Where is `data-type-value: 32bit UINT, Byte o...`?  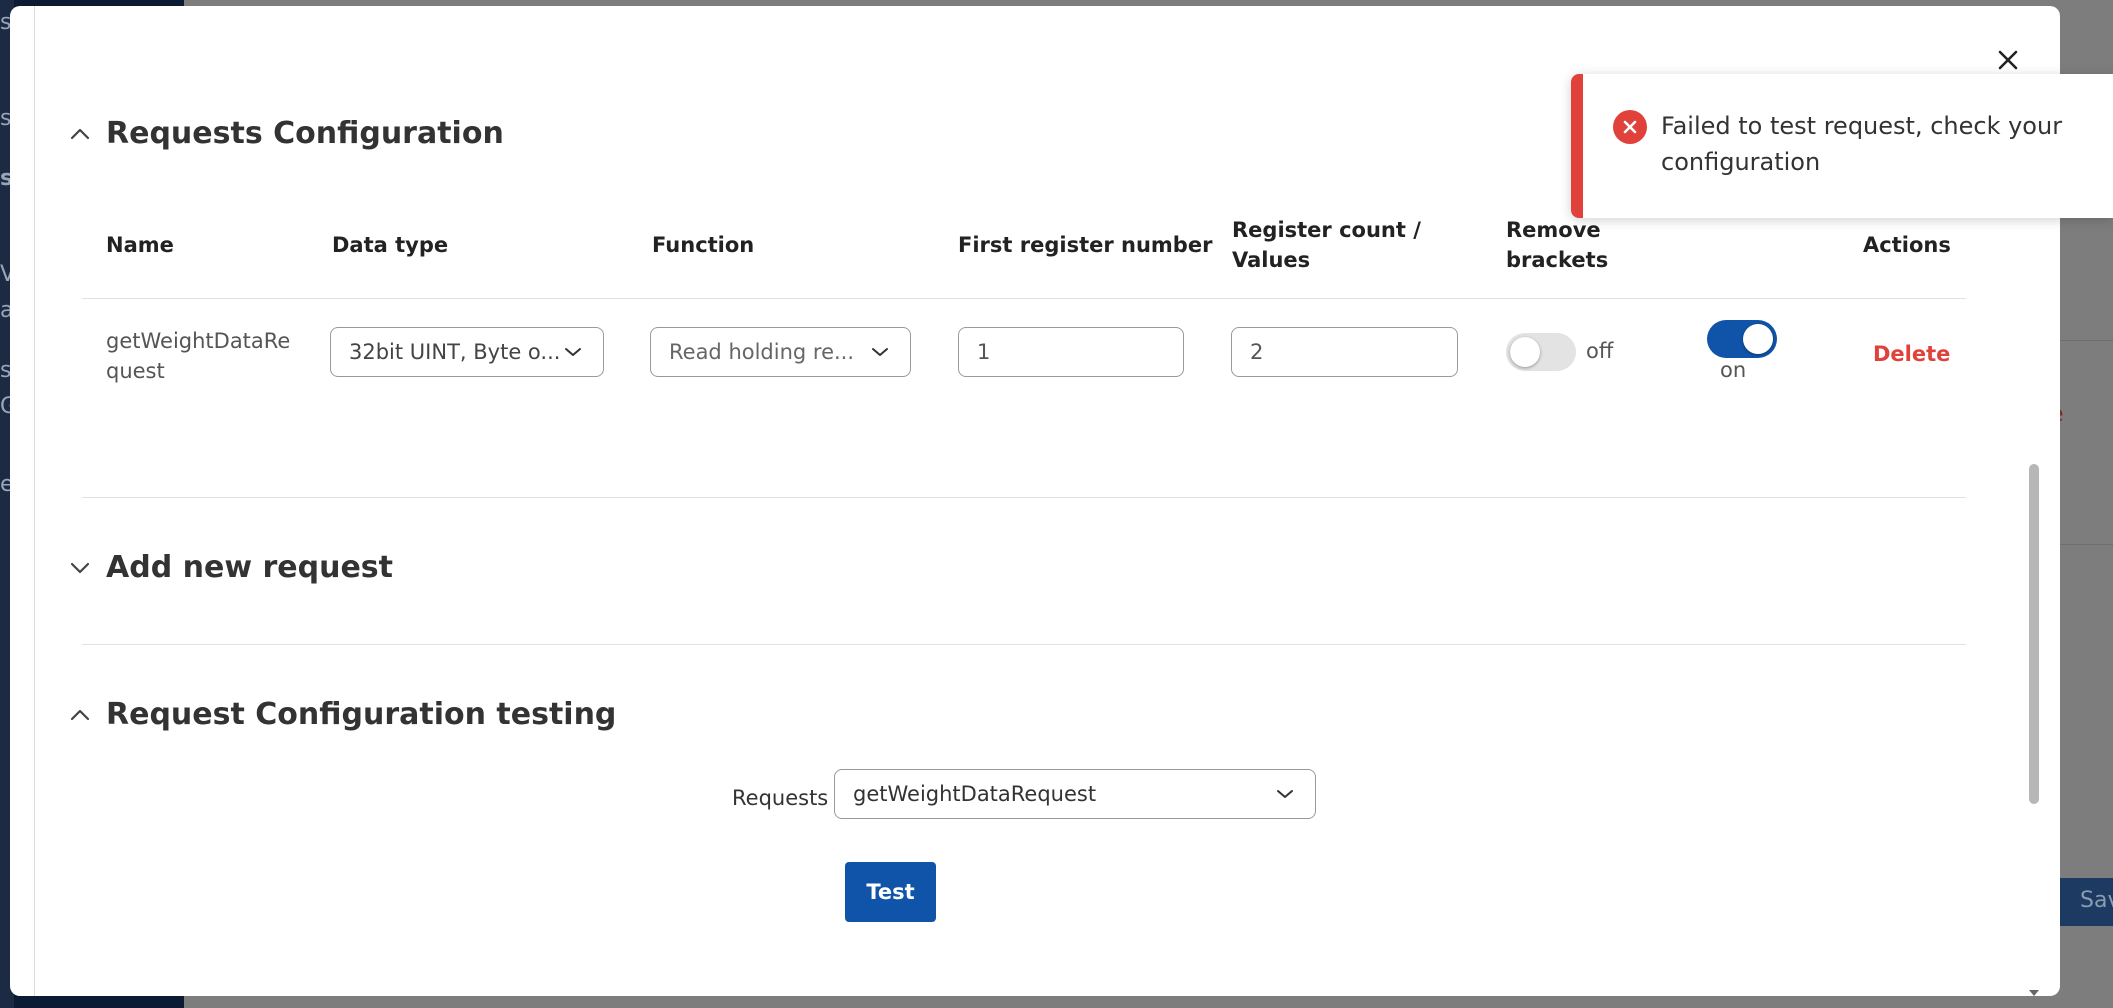 data-type-value: 32bit UINT, Byte o... is located at coordinates (455, 352).